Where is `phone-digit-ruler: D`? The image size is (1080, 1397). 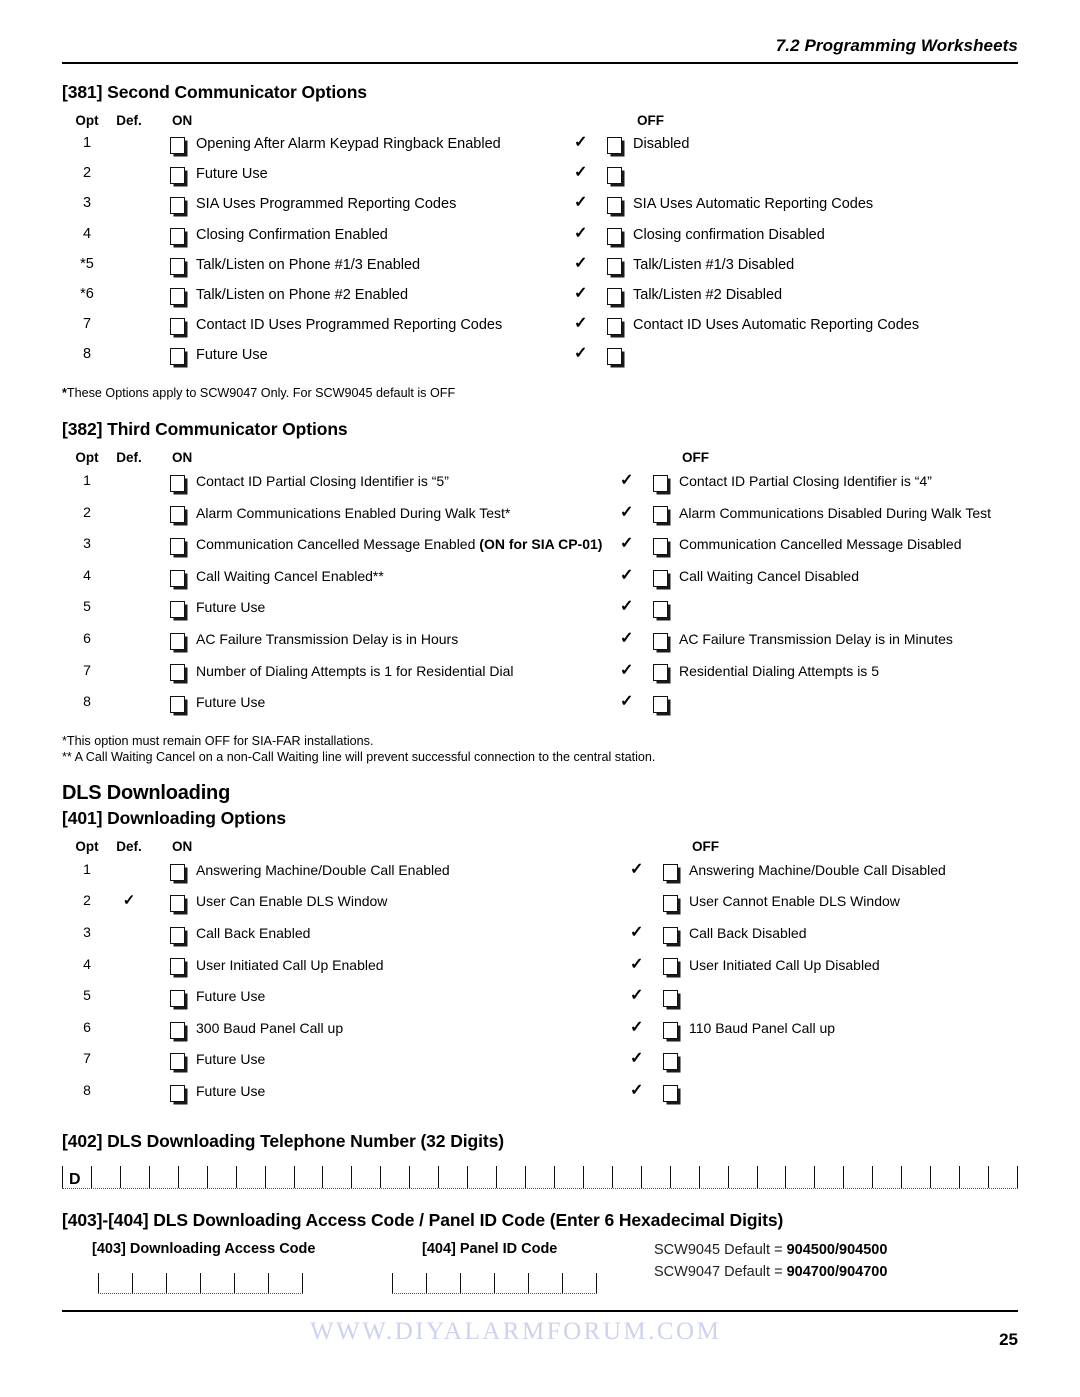 phone-digit-ruler: D is located at coordinates (540, 1177).